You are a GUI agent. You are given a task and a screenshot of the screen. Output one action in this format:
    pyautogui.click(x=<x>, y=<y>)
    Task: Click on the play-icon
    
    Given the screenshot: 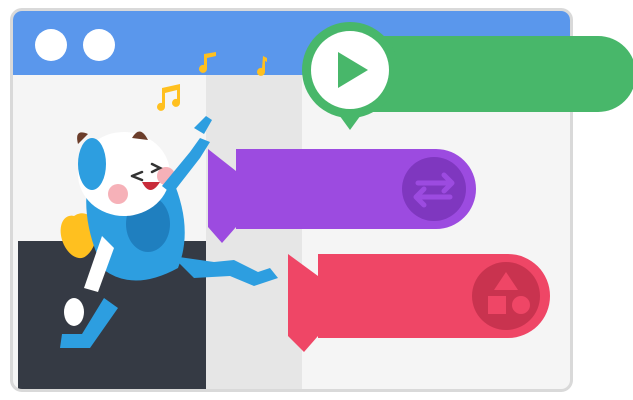 What is the action you would take?
    pyautogui.click(x=350, y=76)
    